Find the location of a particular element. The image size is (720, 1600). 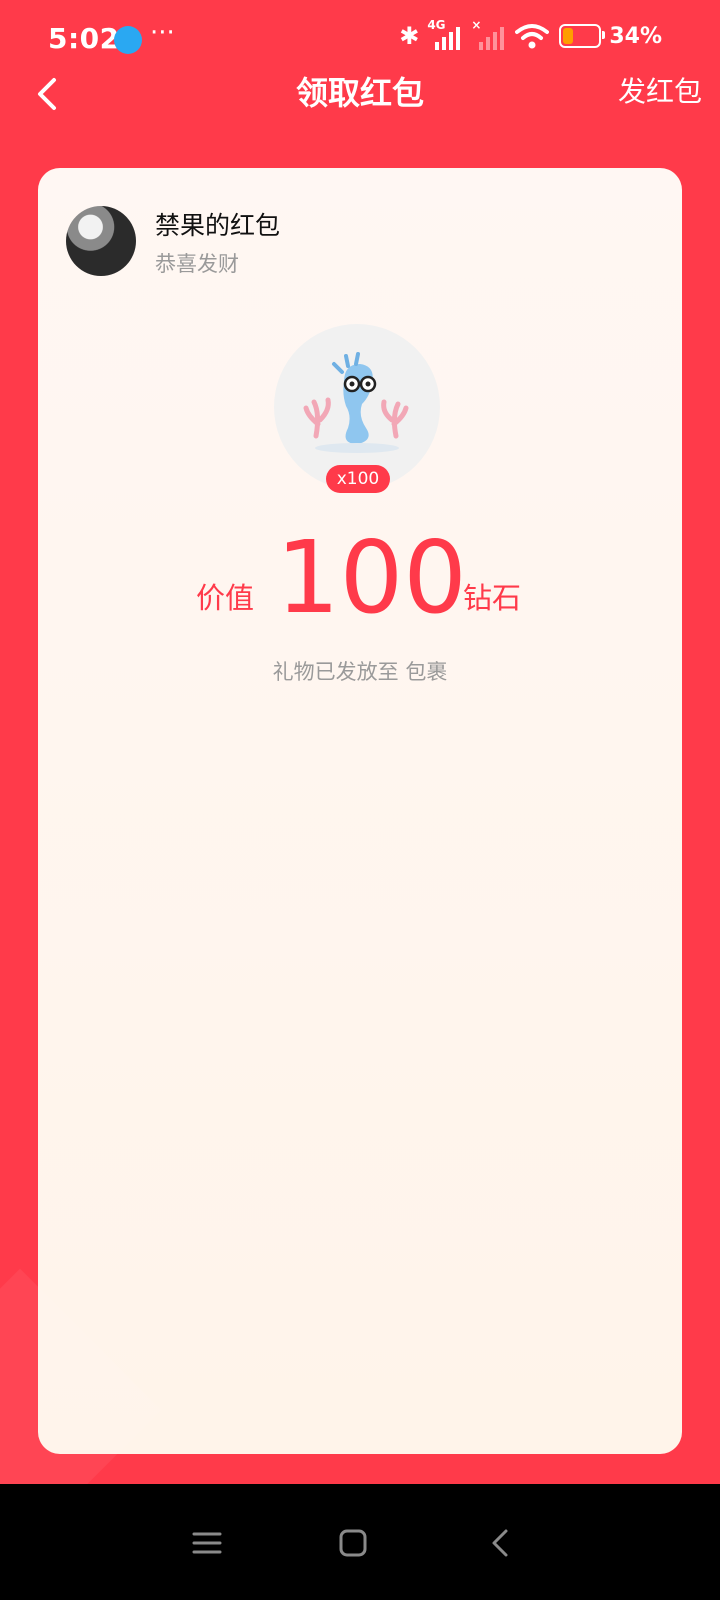

battery-percent: 34% is located at coordinates (635, 36).